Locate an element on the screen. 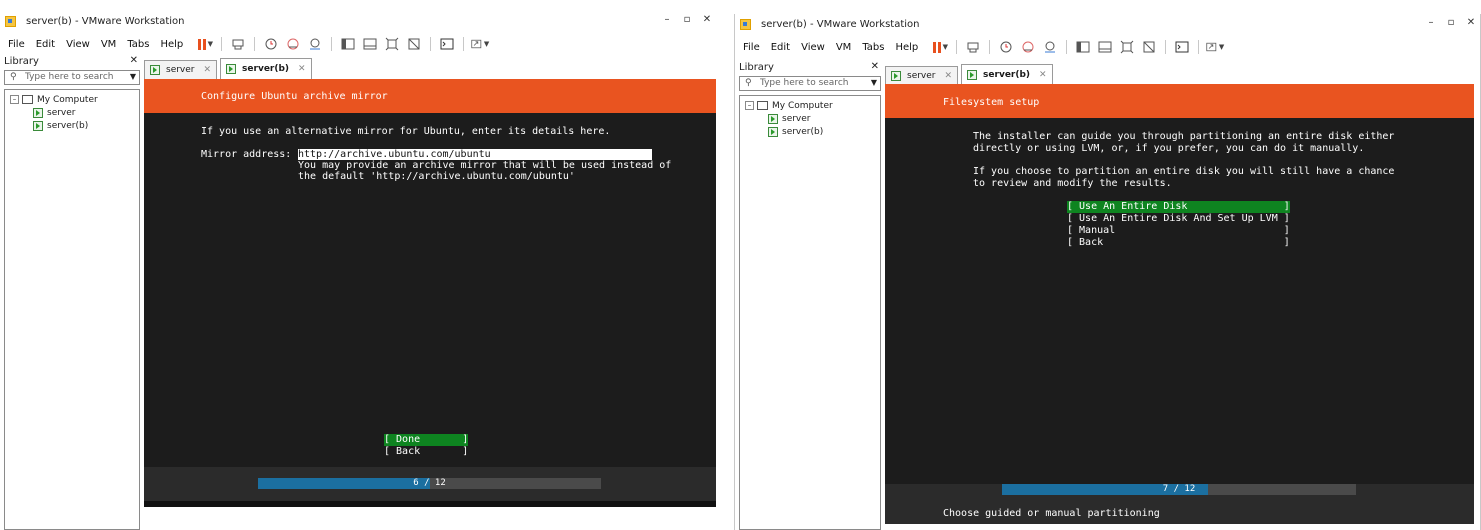  library-search: ⚲ ▼ is located at coordinates (810, 83).